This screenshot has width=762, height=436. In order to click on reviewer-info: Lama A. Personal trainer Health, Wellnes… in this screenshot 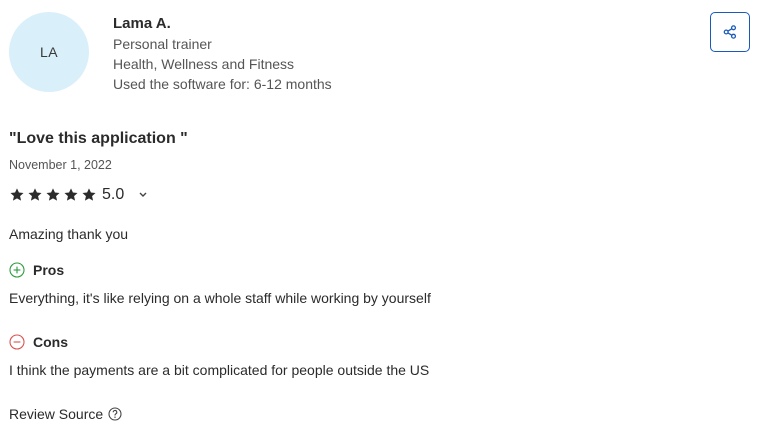, I will do `click(222, 54)`.